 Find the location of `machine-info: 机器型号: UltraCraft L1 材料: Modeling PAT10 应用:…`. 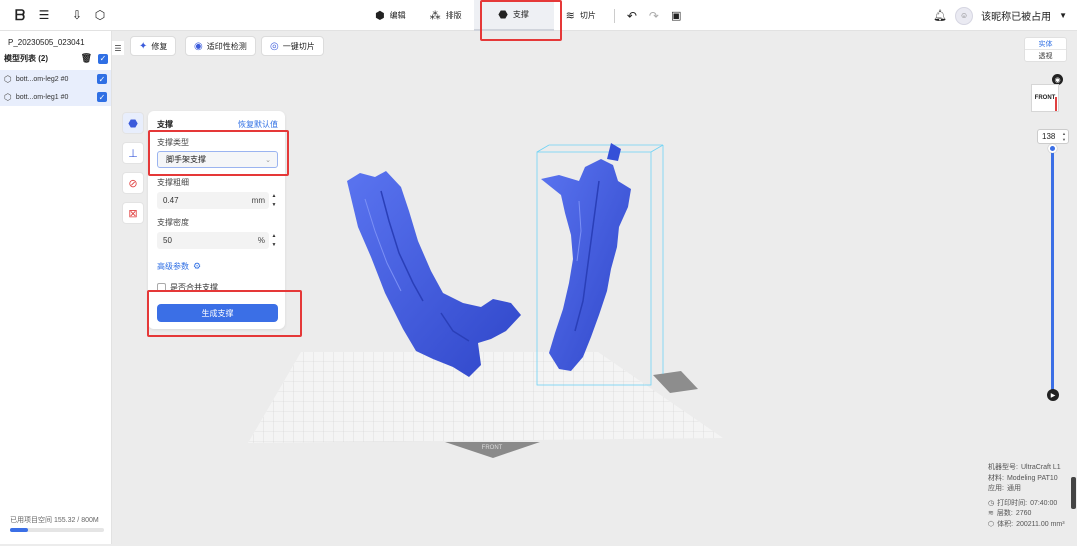

machine-info: 机器型号: UltraCraft L1 材料: Modeling PAT10 应用:… is located at coordinates (1026, 496).